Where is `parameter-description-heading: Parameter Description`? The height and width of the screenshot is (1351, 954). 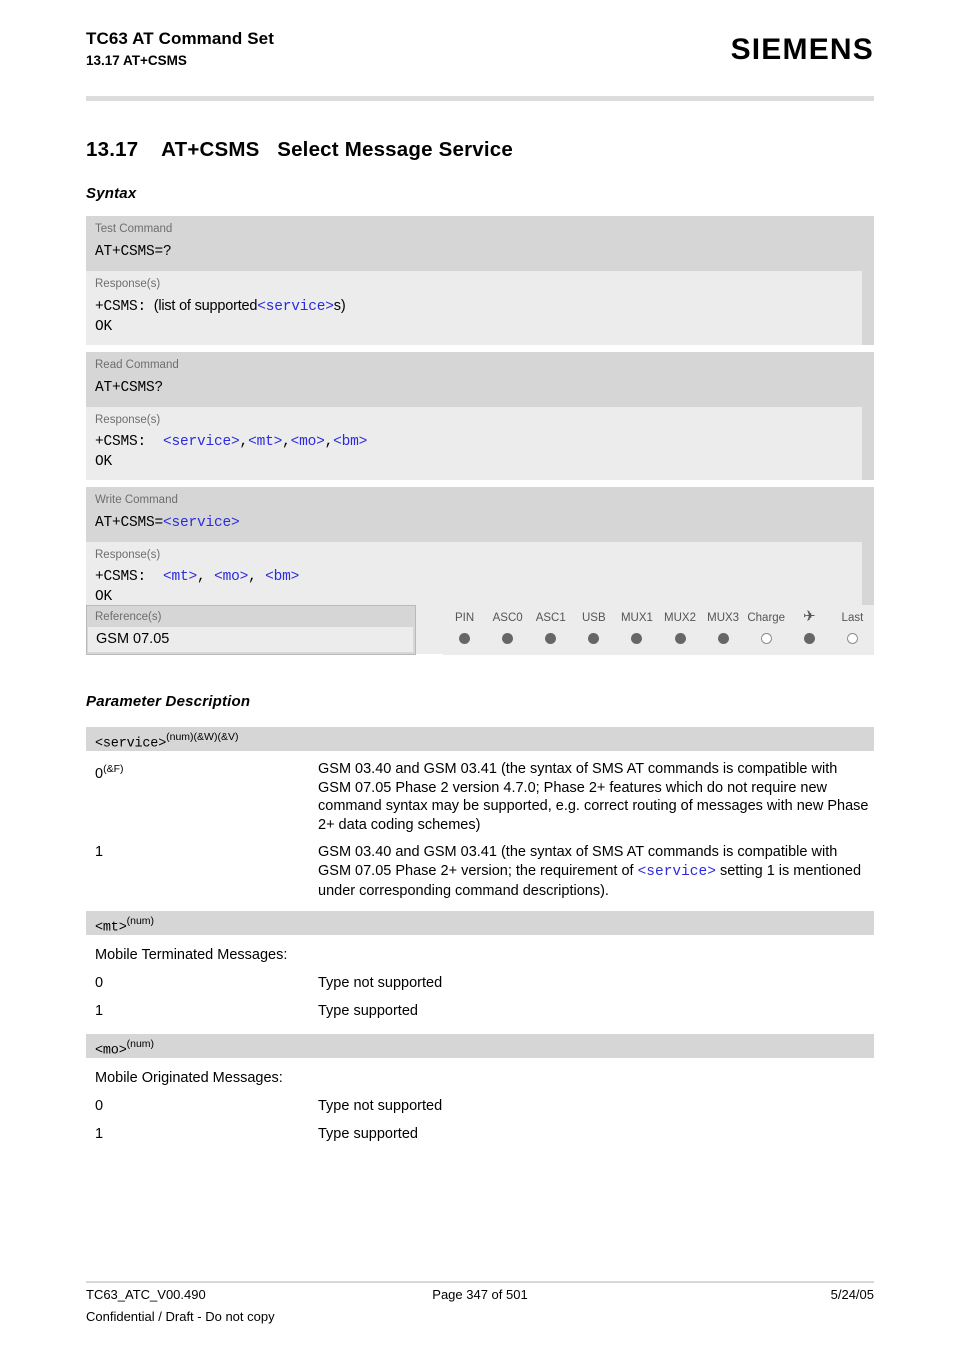
parameter-description-heading: Parameter Description is located at coordinates (168, 701).